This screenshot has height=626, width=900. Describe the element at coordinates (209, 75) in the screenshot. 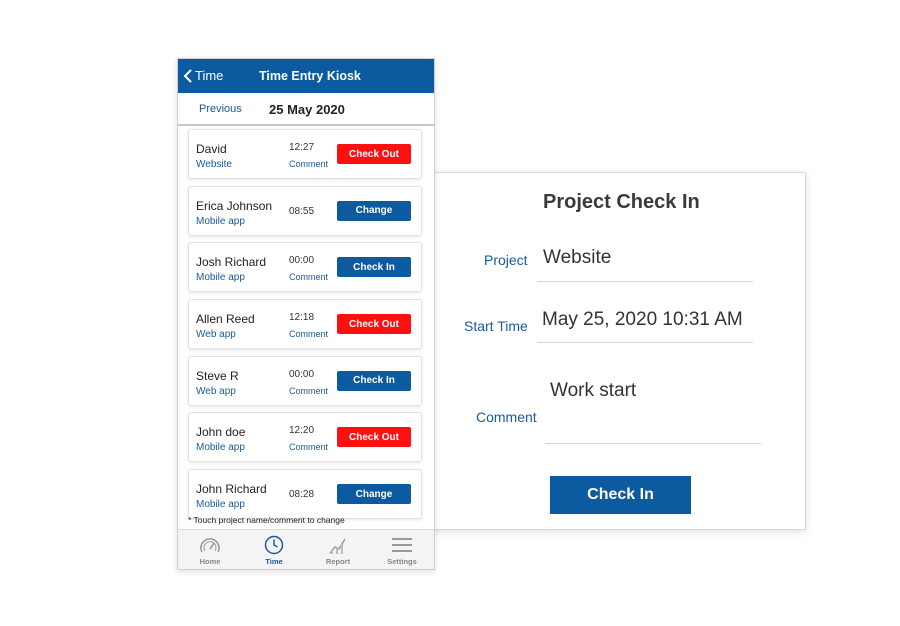

I see `back-label: Time` at that location.